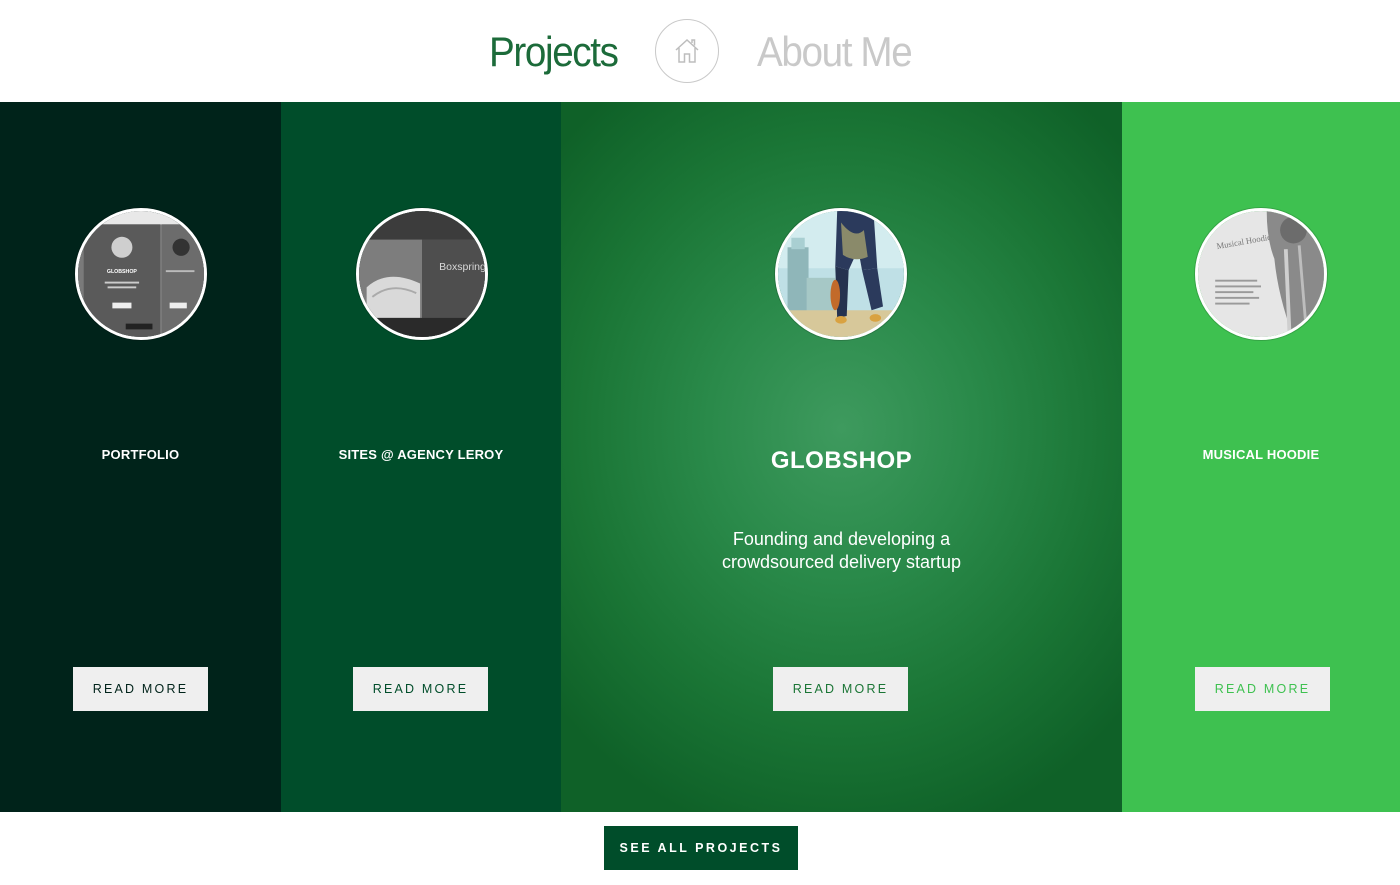 The image size is (1400, 885). What do you see at coordinates (122, 272) in the screenshot?
I see `thumbnail-portfolio-heading: GLOBSHOP` at bounding box center [122, 272].